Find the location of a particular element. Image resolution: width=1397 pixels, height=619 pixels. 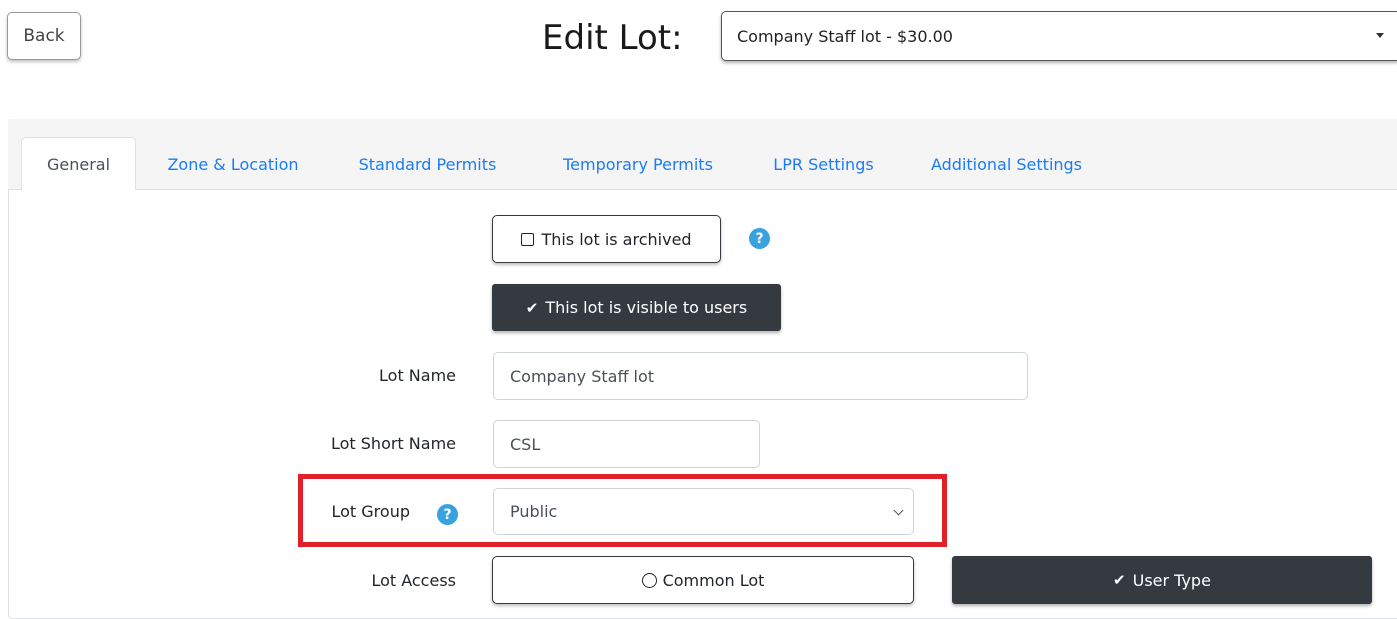

common-lot-label: Common Lot is located at coordinates (713, 580).